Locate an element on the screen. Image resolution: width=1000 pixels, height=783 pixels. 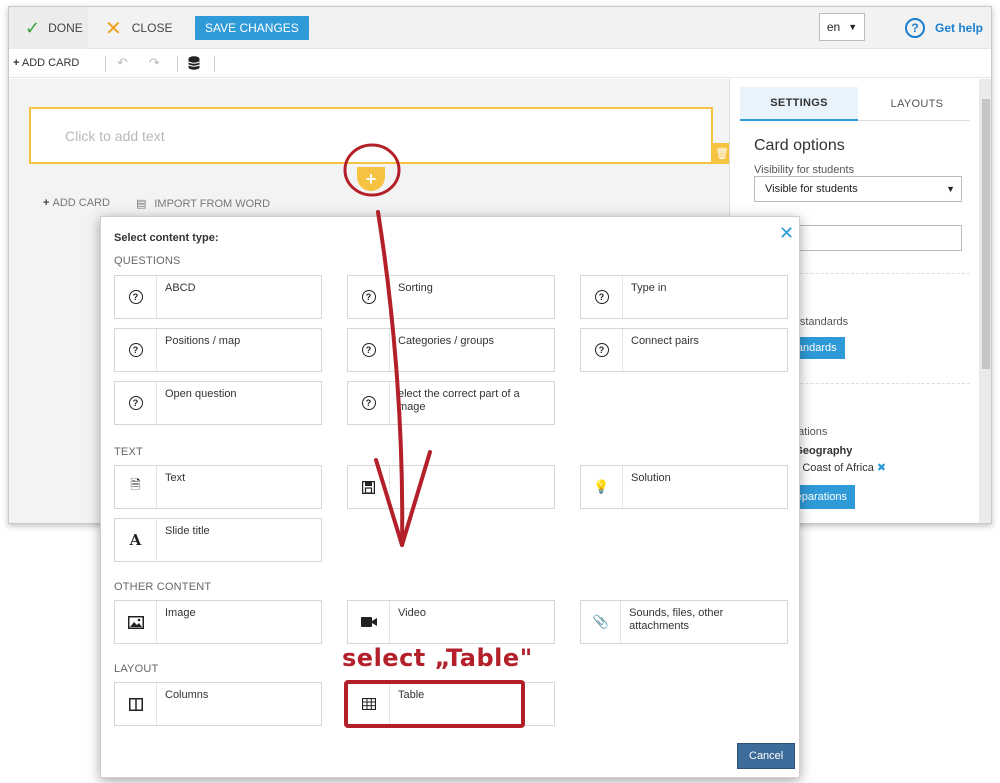
image-glyph is located at coordinates (135, 622).